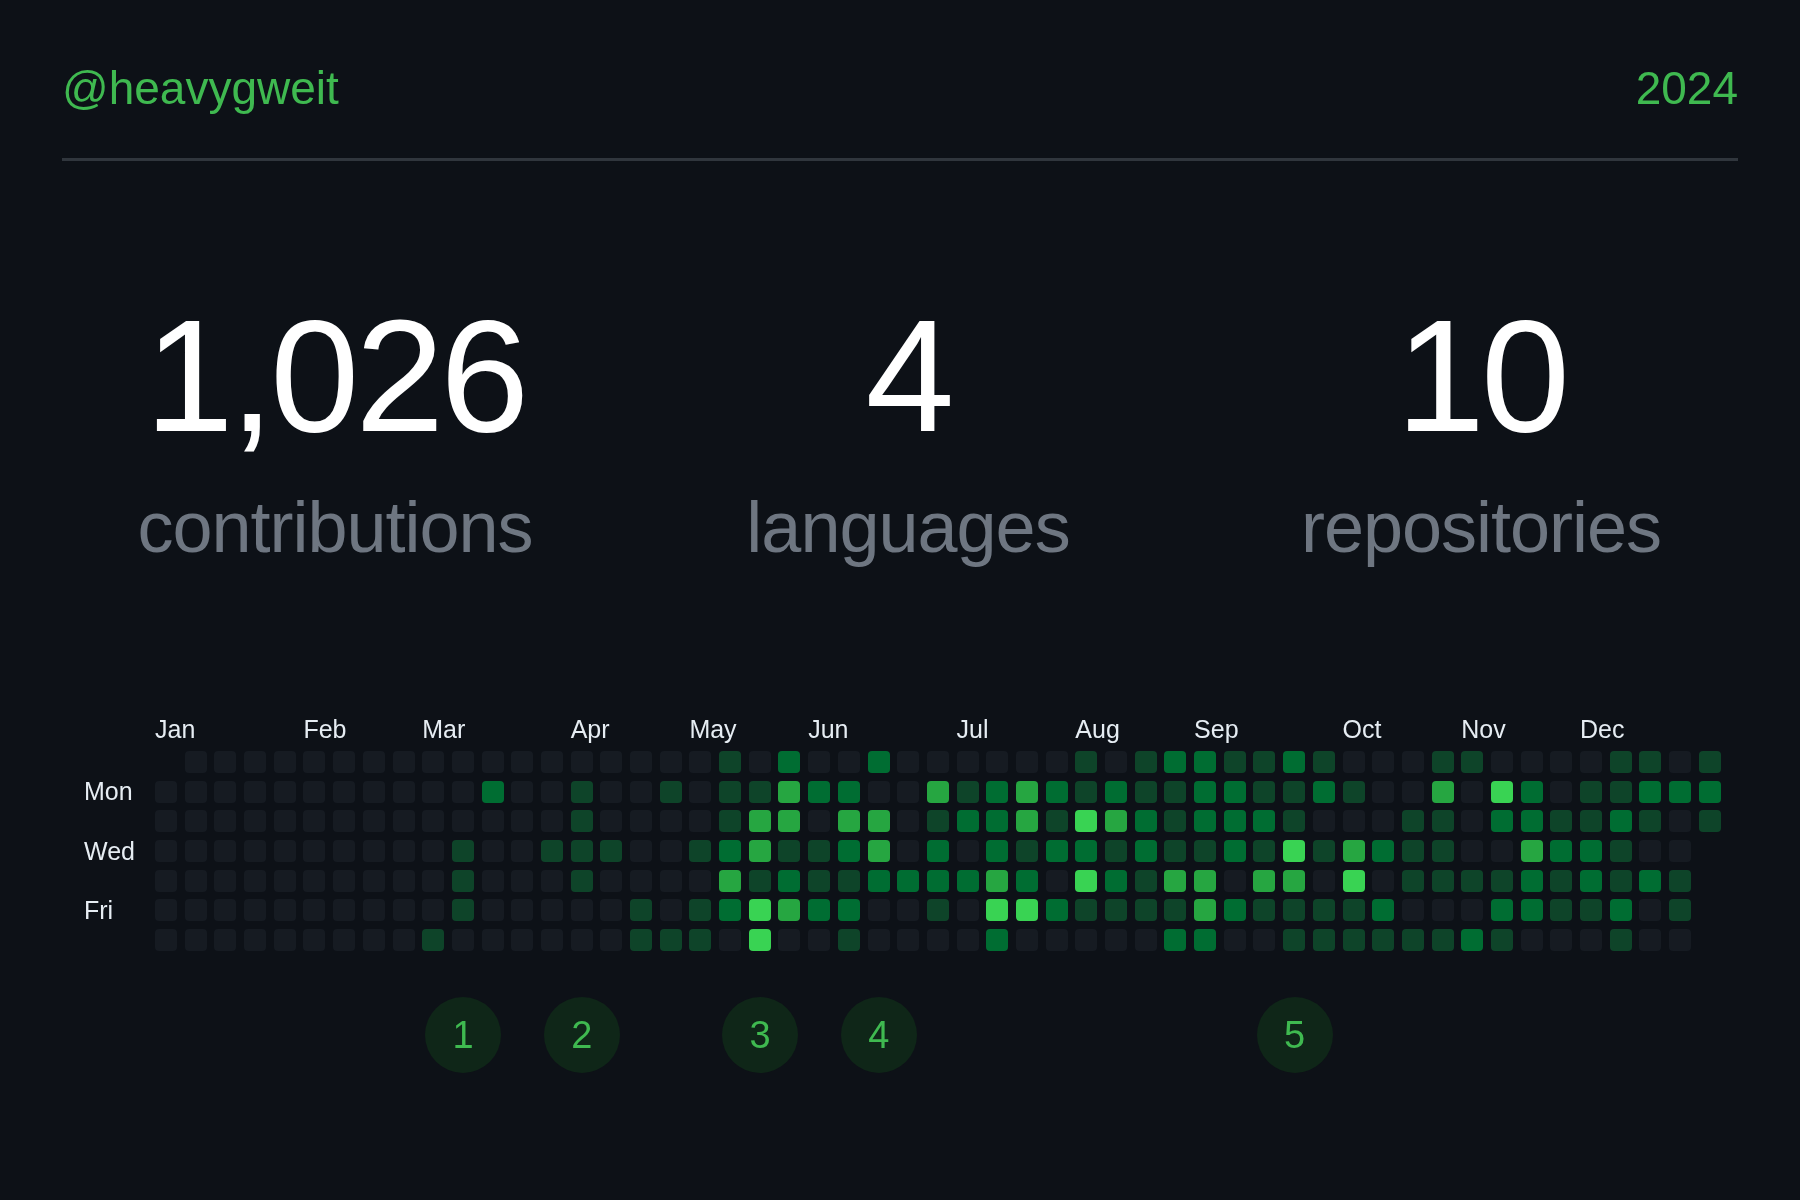 The width and height of the screenshot is (1800, 1200). Describe the element at coordinates (908, 376) in the screenshot. I see `stat-value: 4` at that location.